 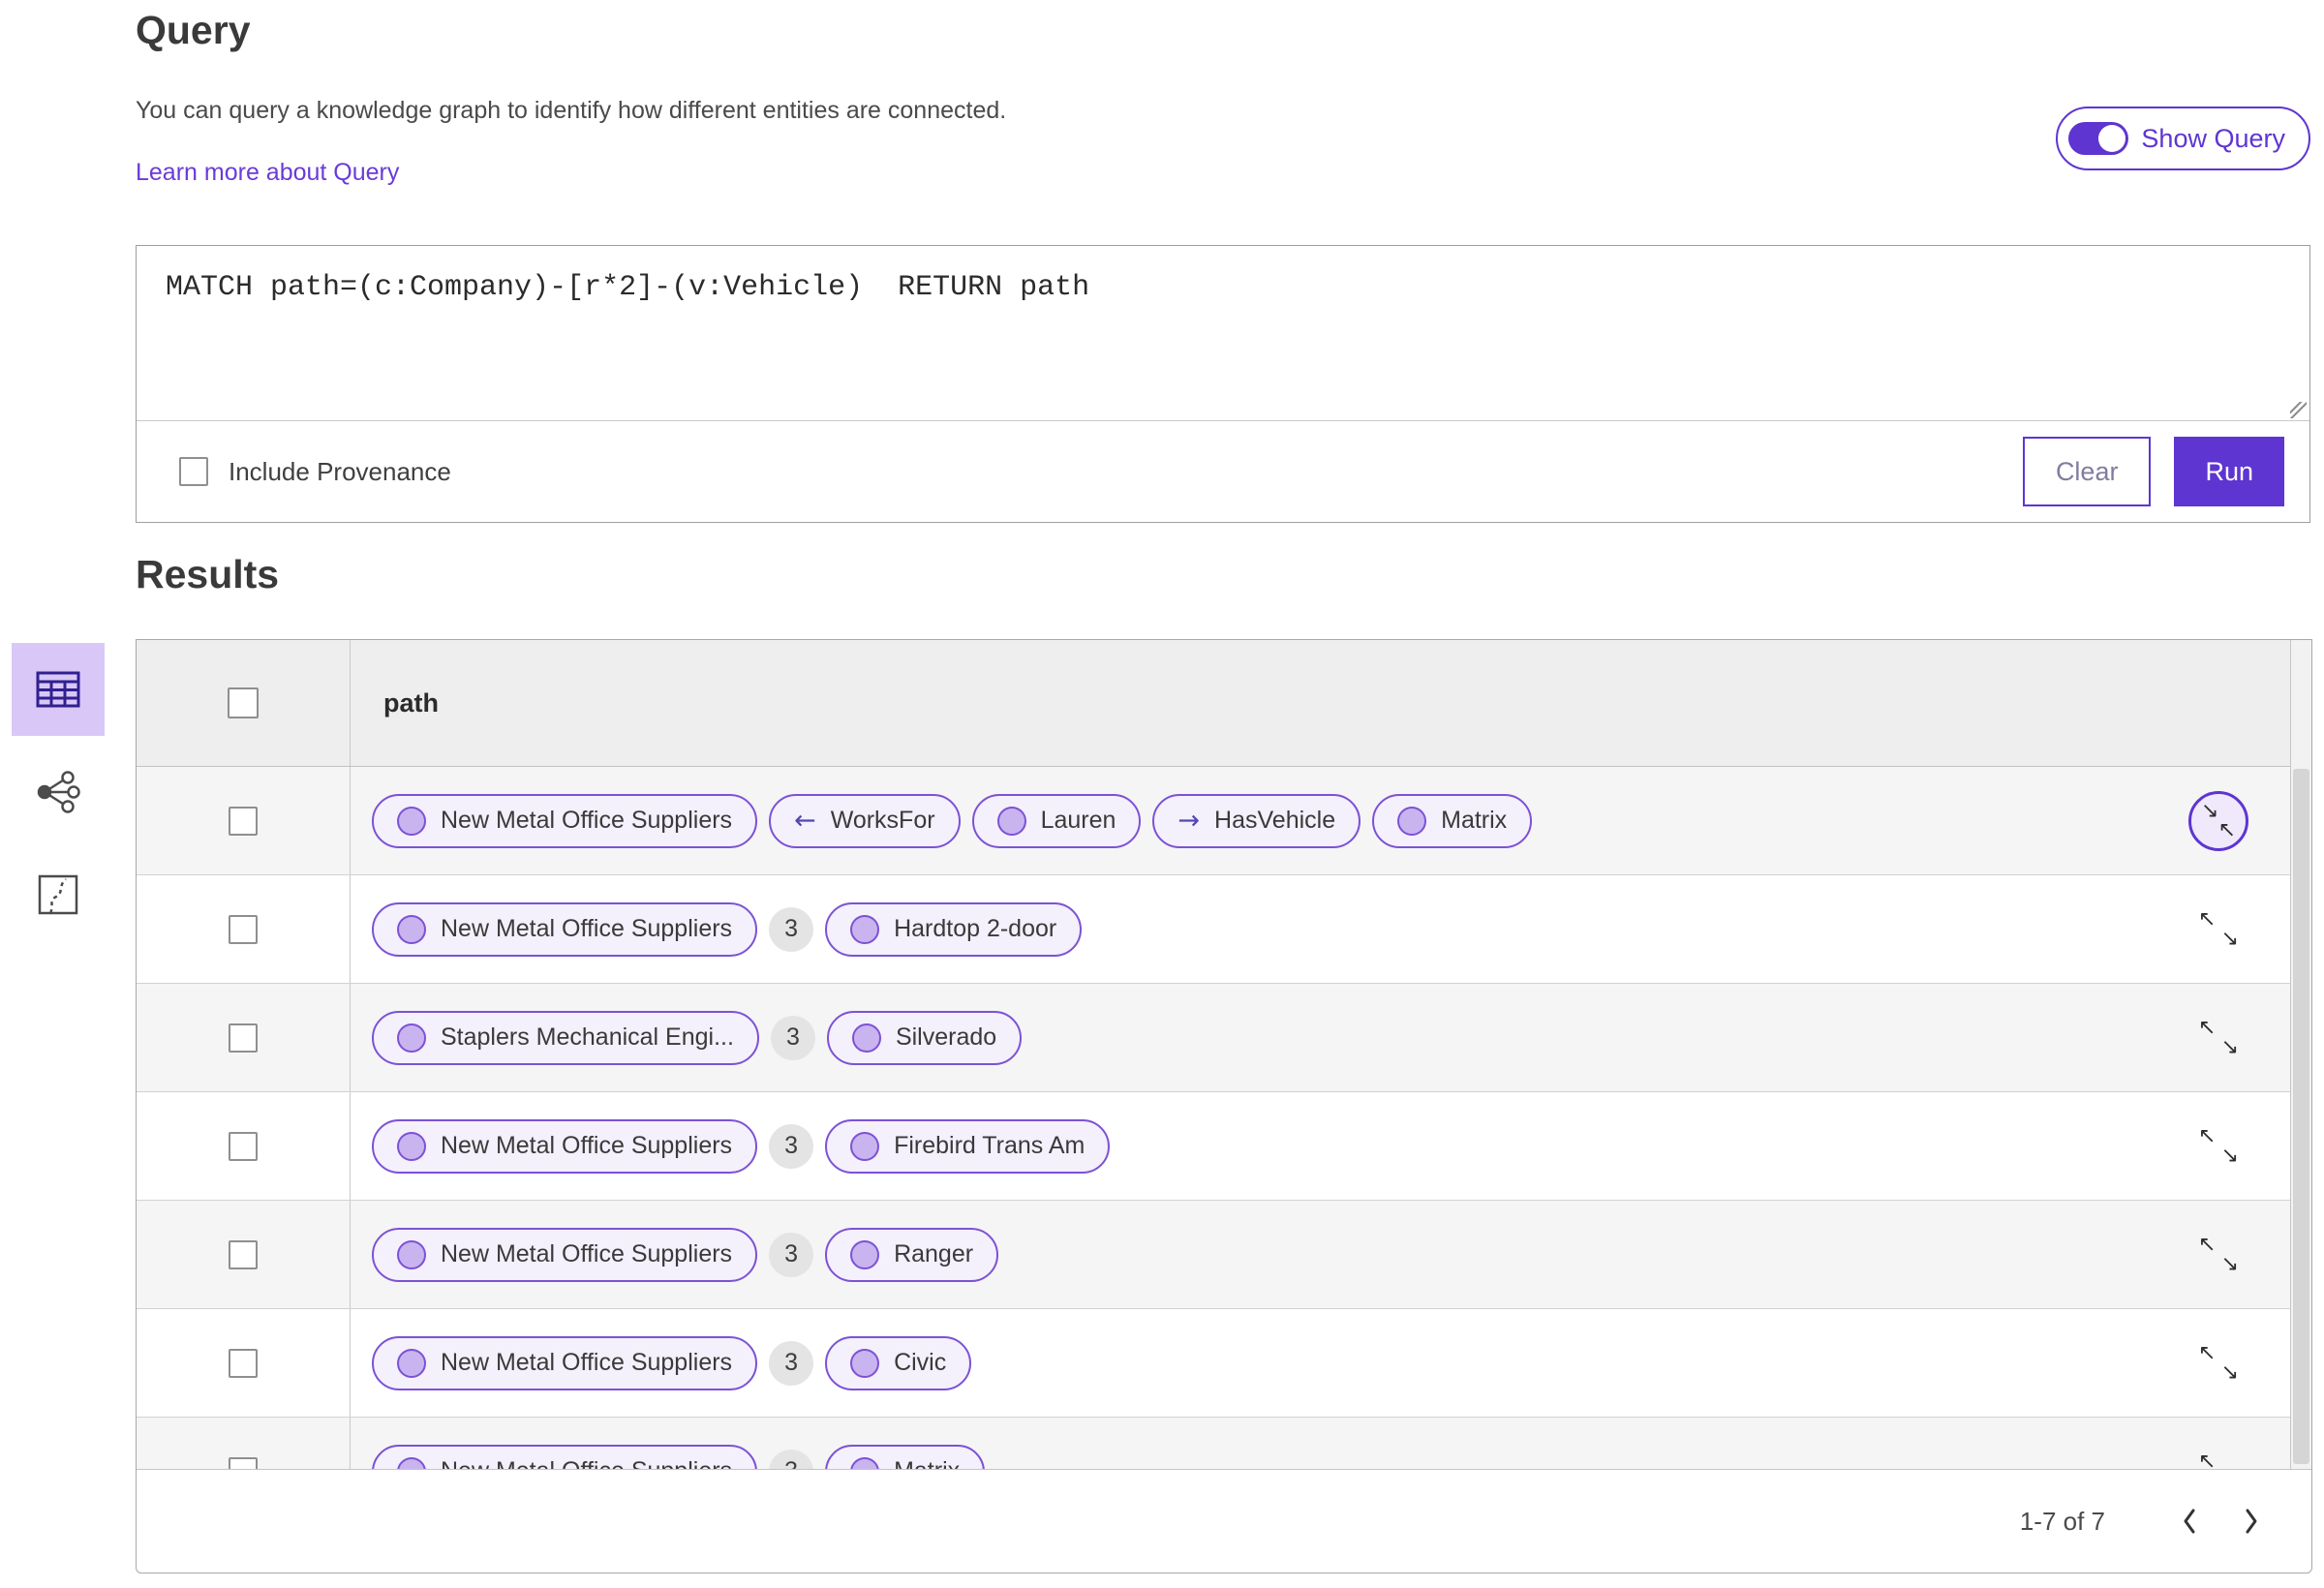 I want to click on next-page-button, so click(x=2251, y=1521).